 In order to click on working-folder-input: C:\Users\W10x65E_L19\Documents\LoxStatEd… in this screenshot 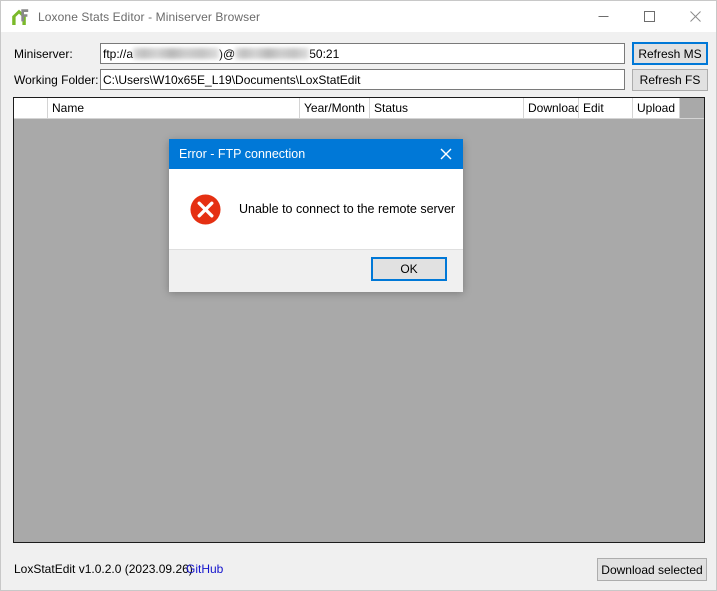, I will do `click(362, 79)`.